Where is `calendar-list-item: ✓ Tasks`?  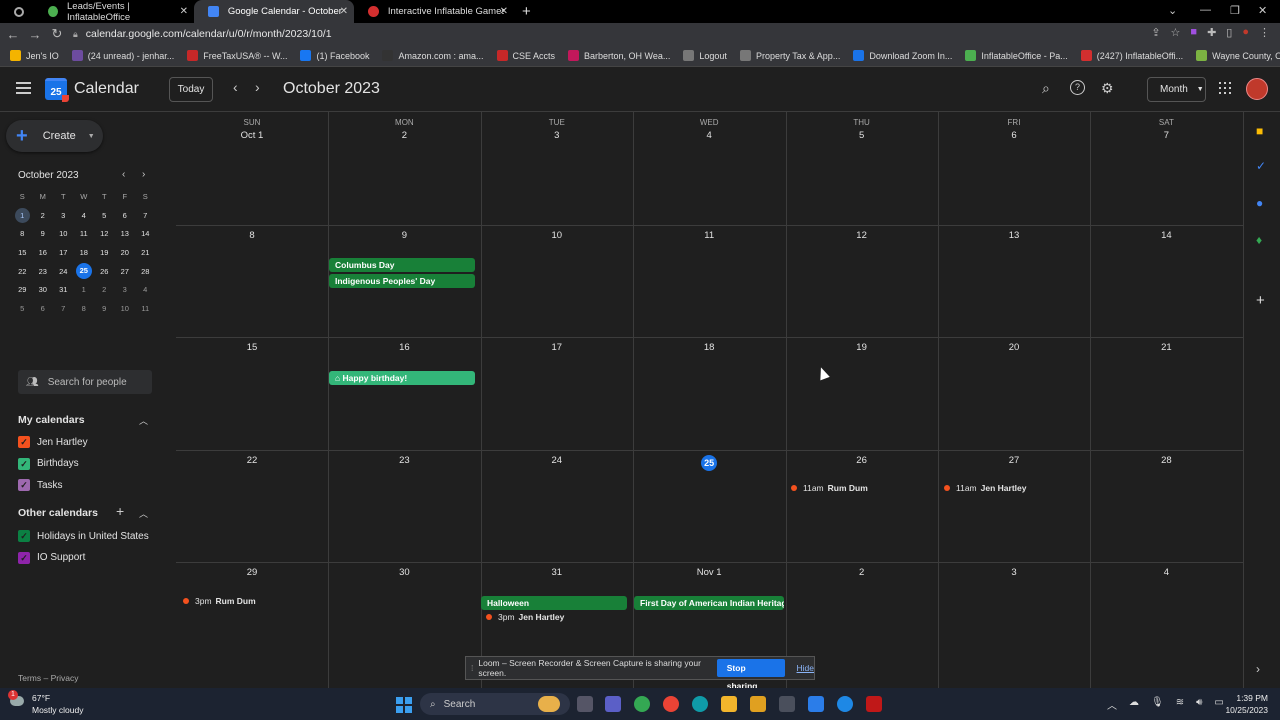
calendar-list-item: ✓ Tasks is located at coordinates (40, 485).